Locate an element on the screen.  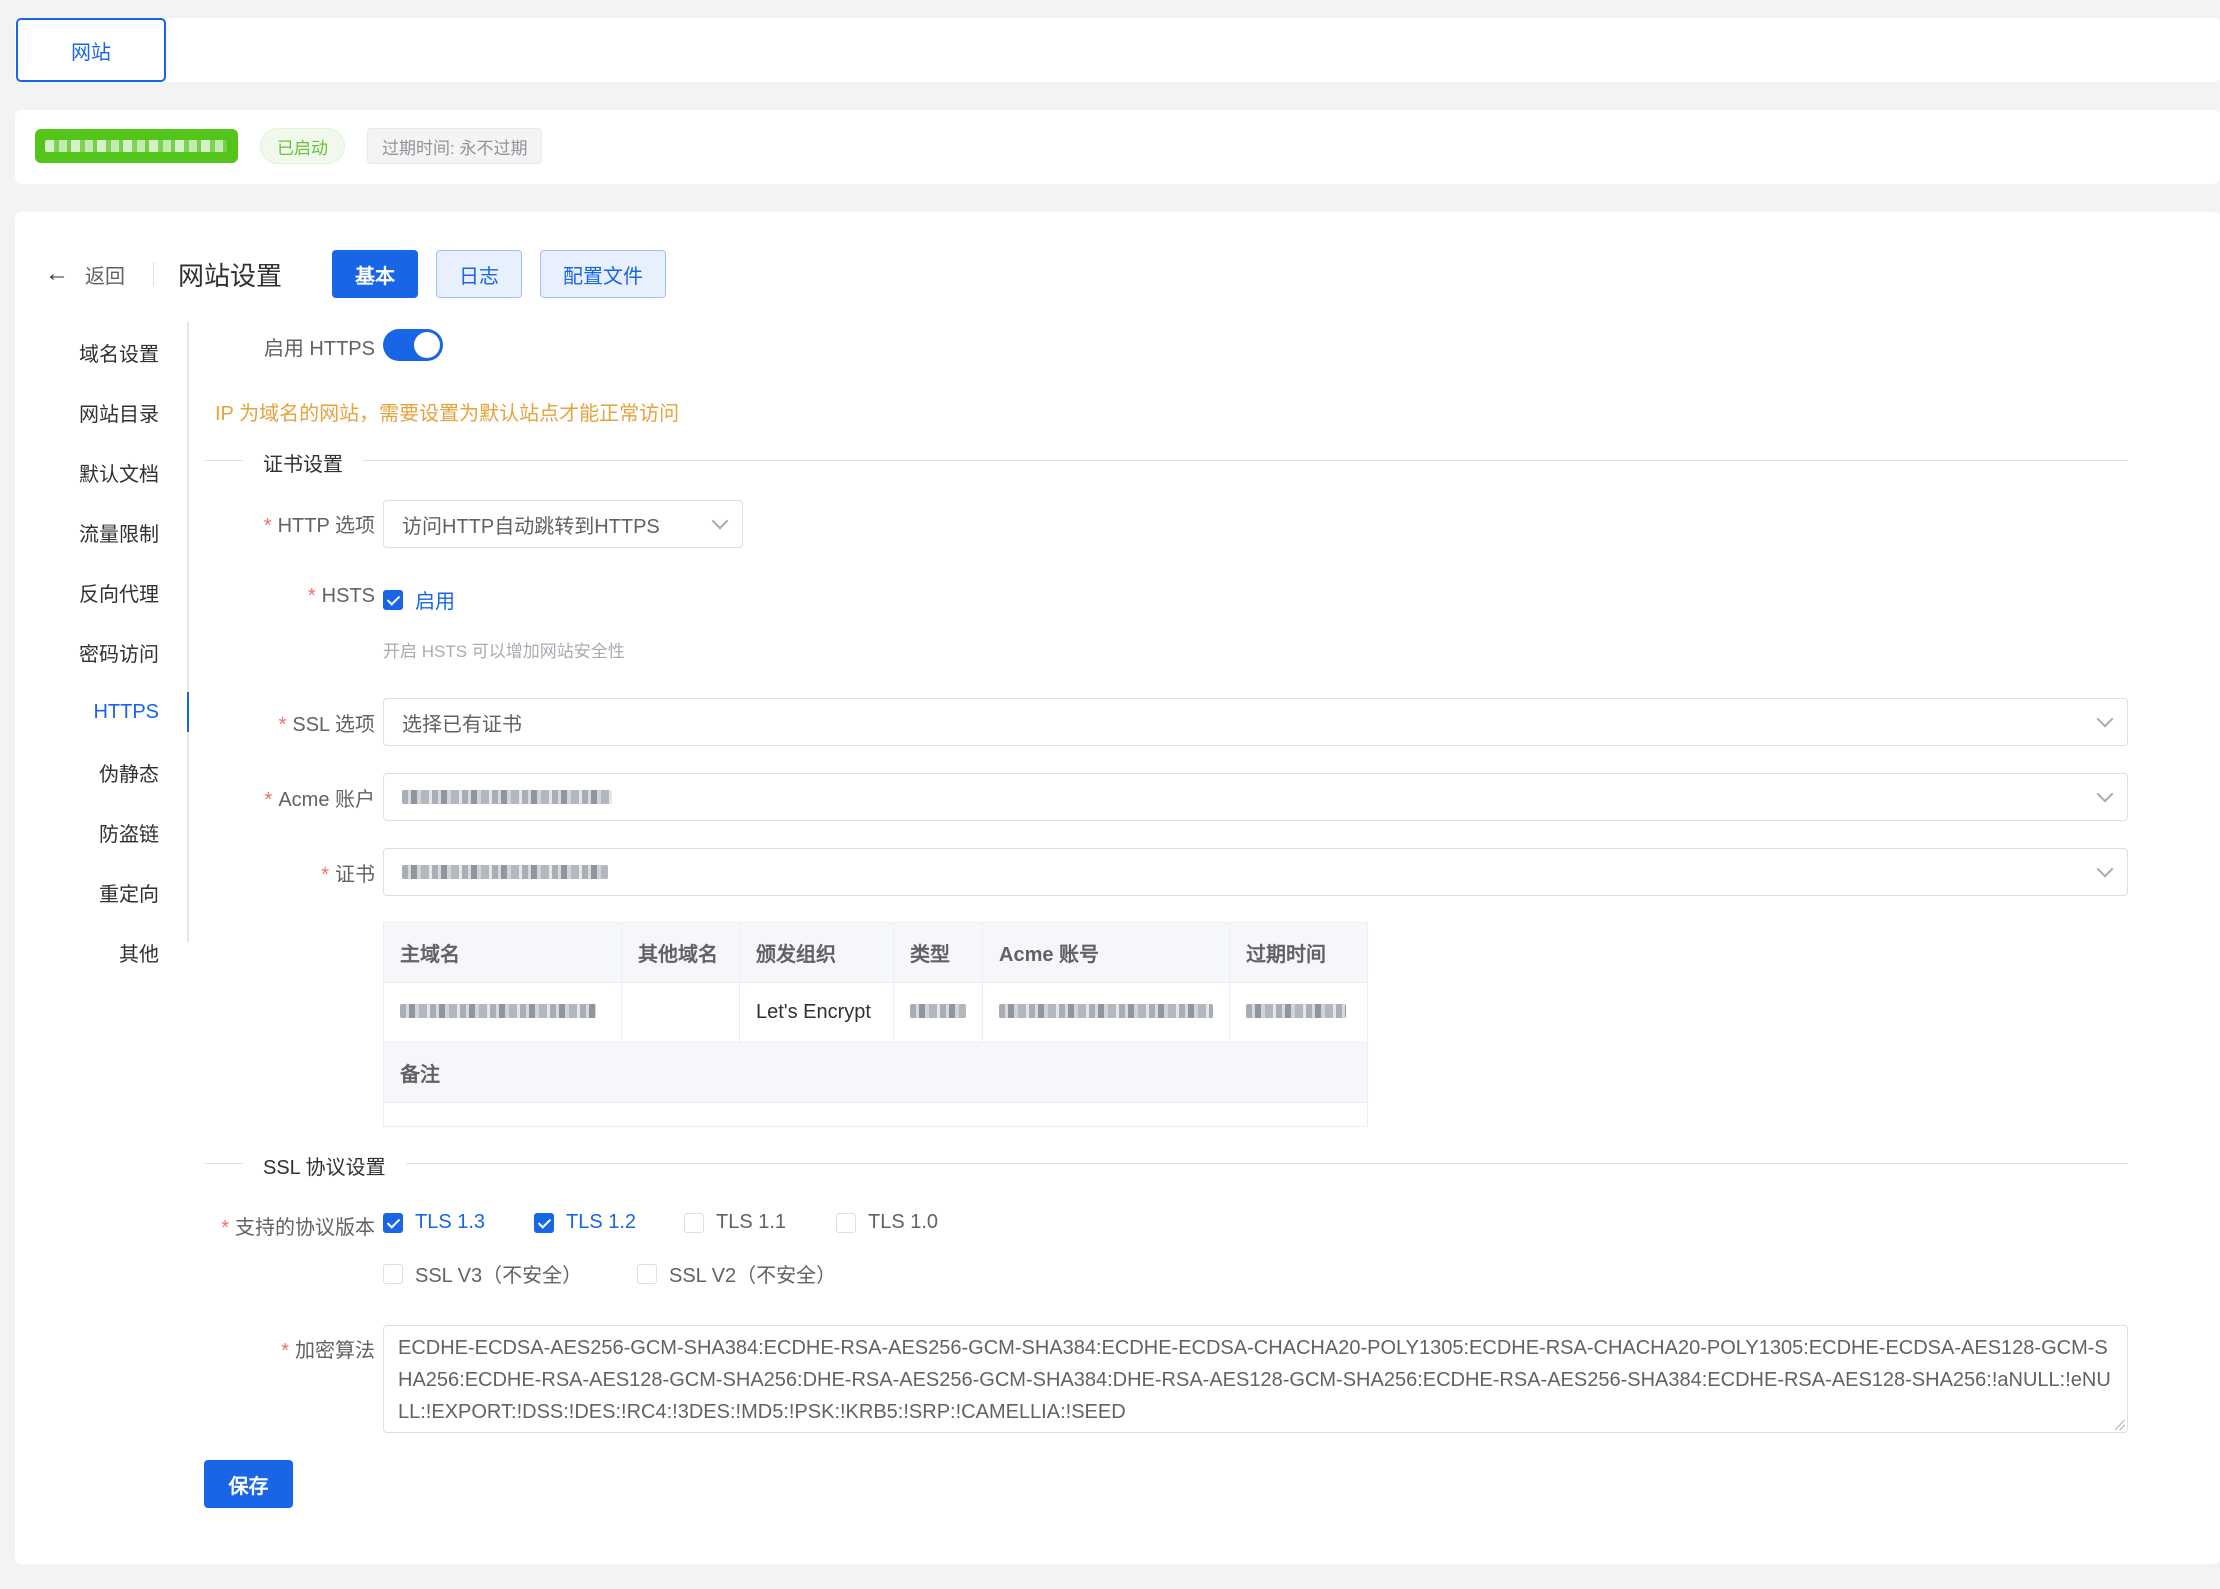
cert-section-title: 证书设置 is located at coordinates (303, 462).